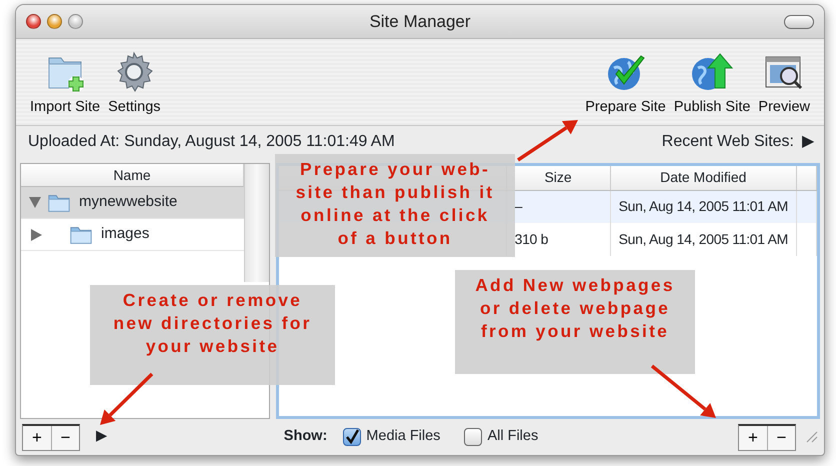  Describe the element at coordinates (808, 142) in the screenshot. I see `recent-sites-arrow: ▶` at that location.